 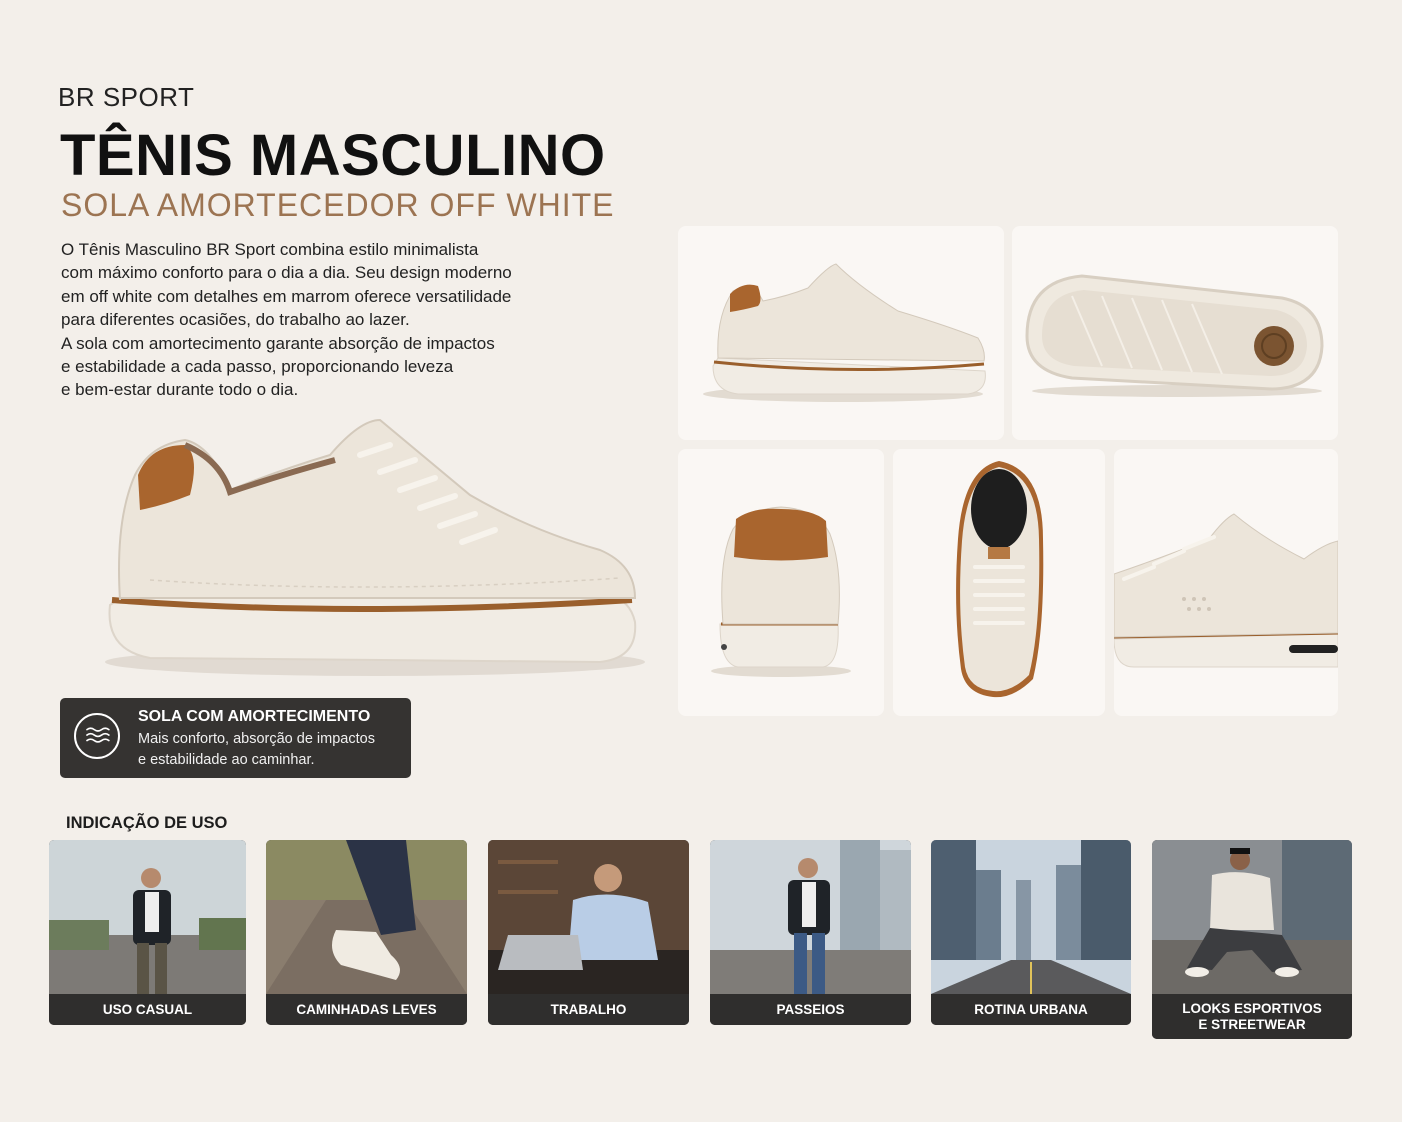 What do you see at coordinates (97, 736) in the screenshot?
I see `waves-icon` at bounding box center [97, 736].